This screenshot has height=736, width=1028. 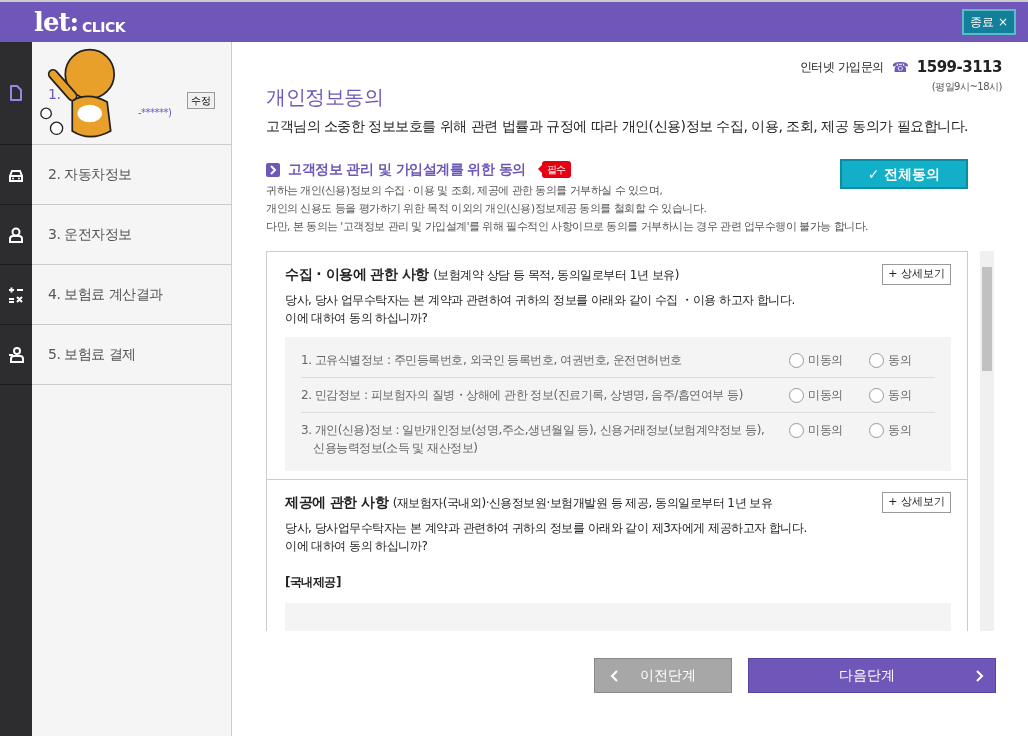 I want to click on contact-hours: (평일9시~18시), so click(x=966, y=86).